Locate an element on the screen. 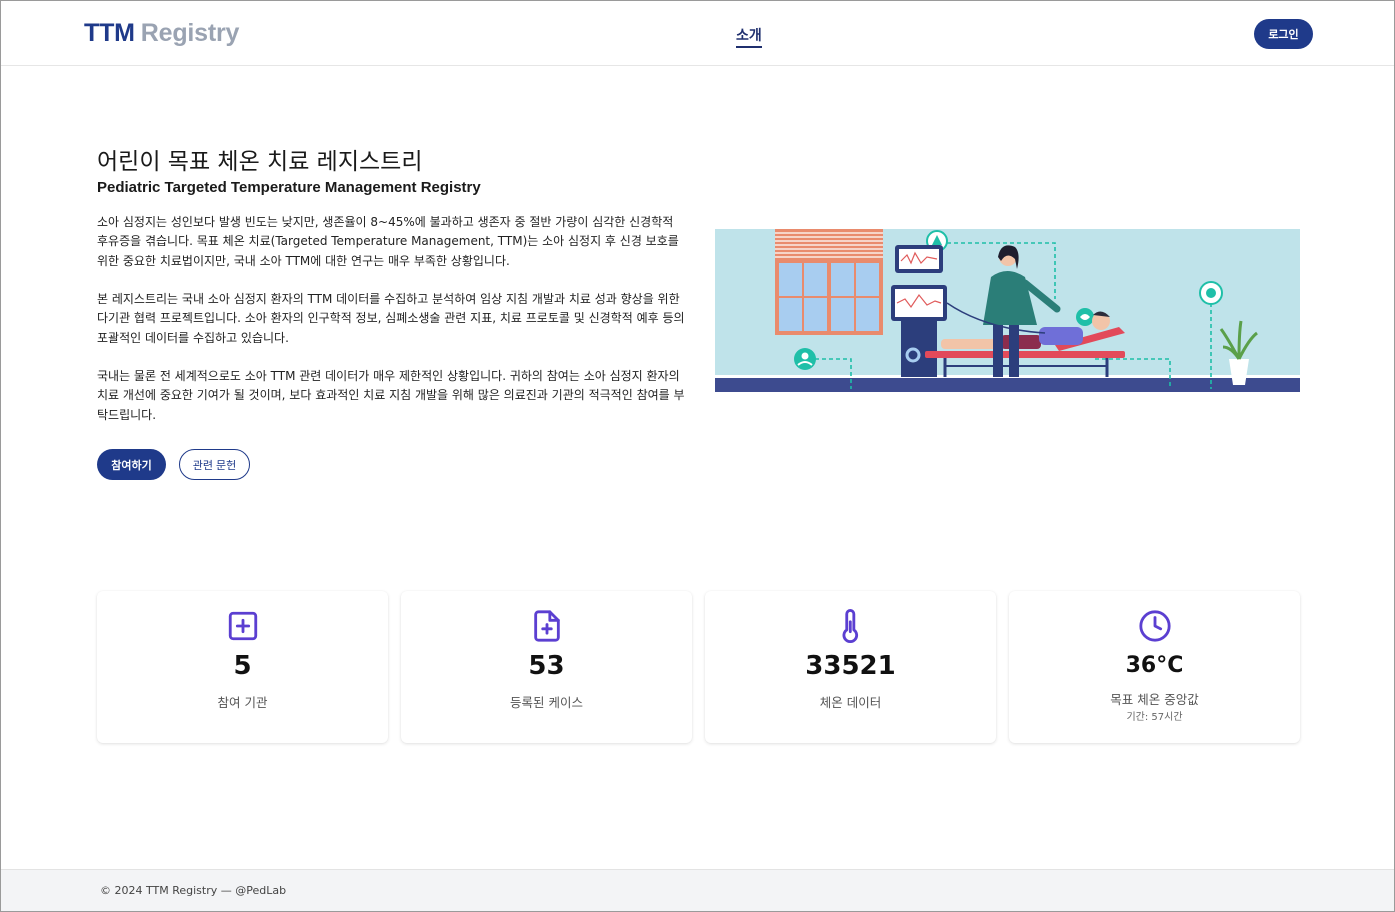  top-navbar: TTM Registry 소개 로그인 is located at coordinates (697, 33).